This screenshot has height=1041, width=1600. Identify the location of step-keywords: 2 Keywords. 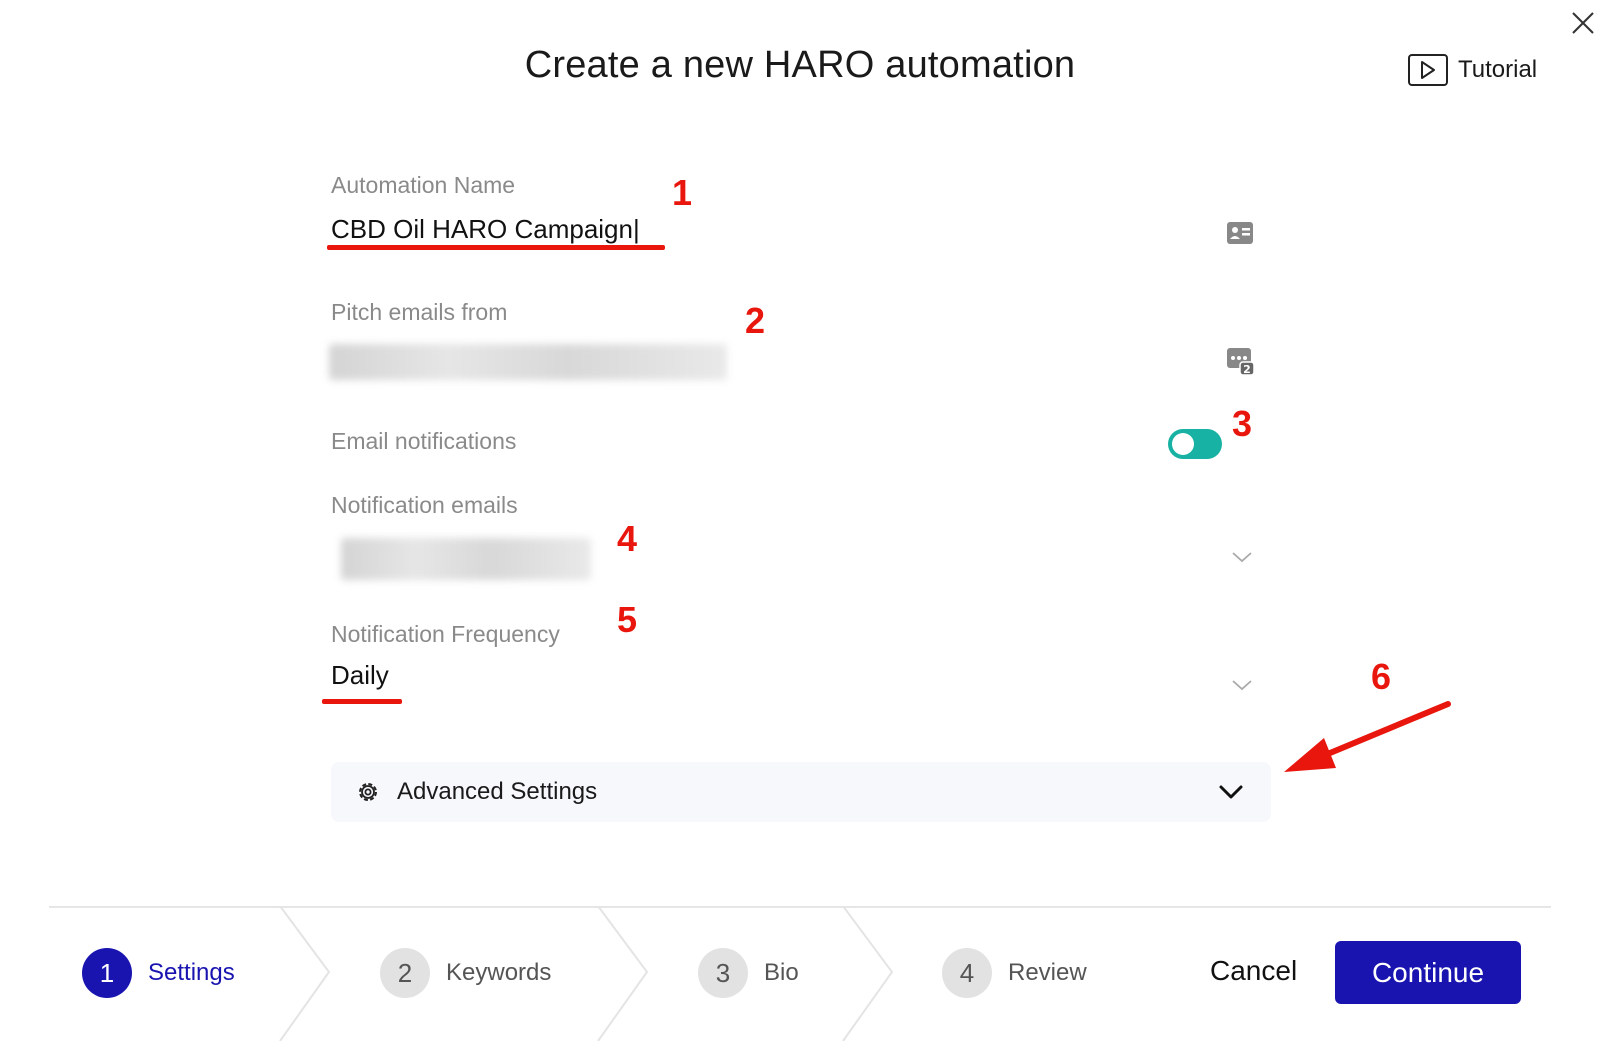
(465, 973).